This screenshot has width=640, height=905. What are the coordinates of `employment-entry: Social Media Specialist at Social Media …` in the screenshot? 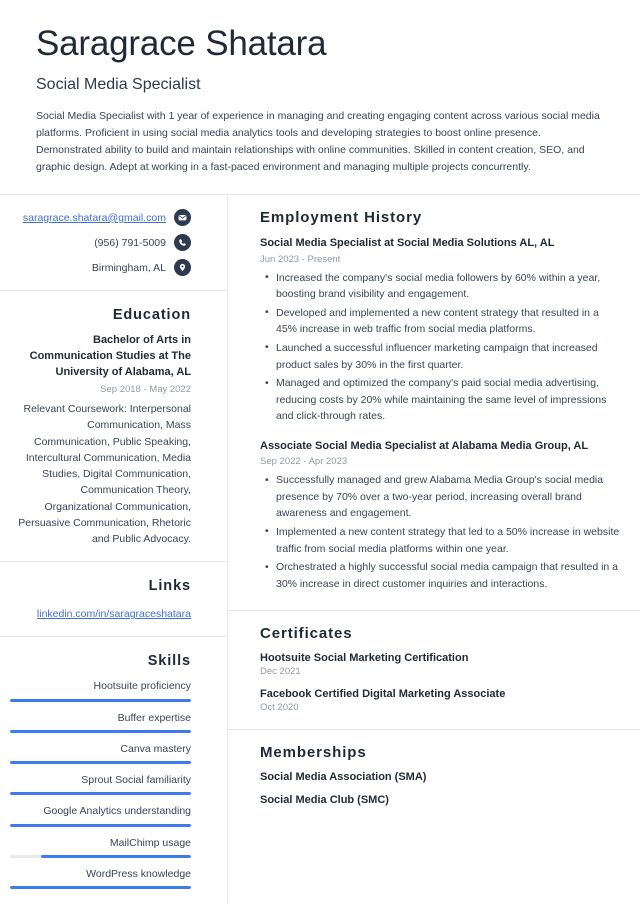 It's located at (440, 330).